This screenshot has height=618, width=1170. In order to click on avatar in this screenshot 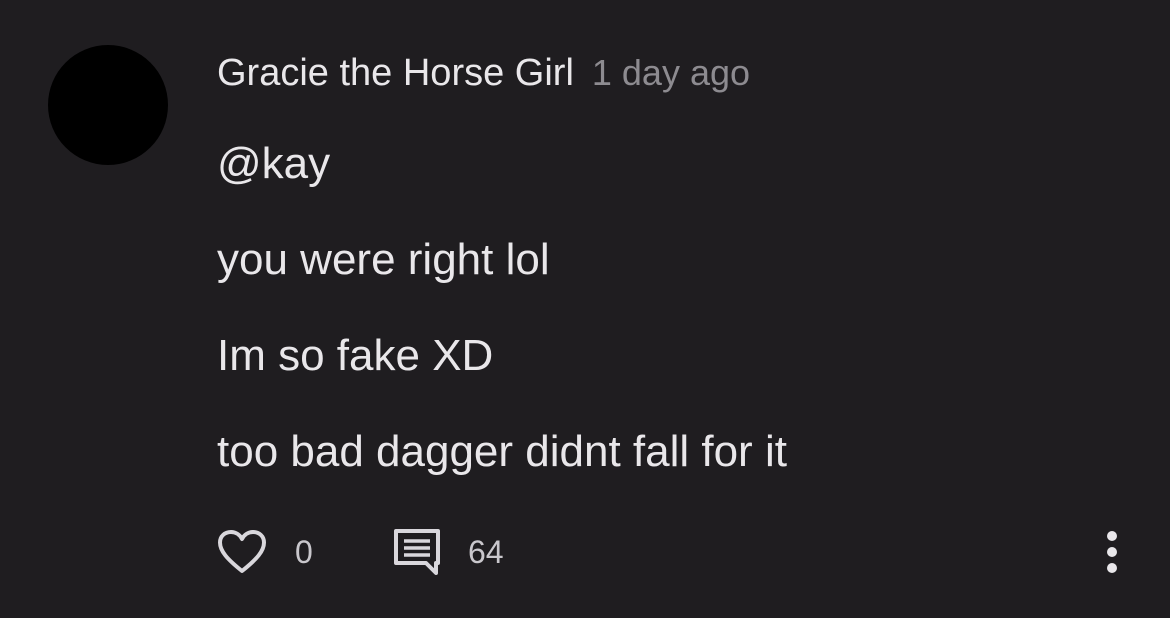, I will do `click(108, 105)`.